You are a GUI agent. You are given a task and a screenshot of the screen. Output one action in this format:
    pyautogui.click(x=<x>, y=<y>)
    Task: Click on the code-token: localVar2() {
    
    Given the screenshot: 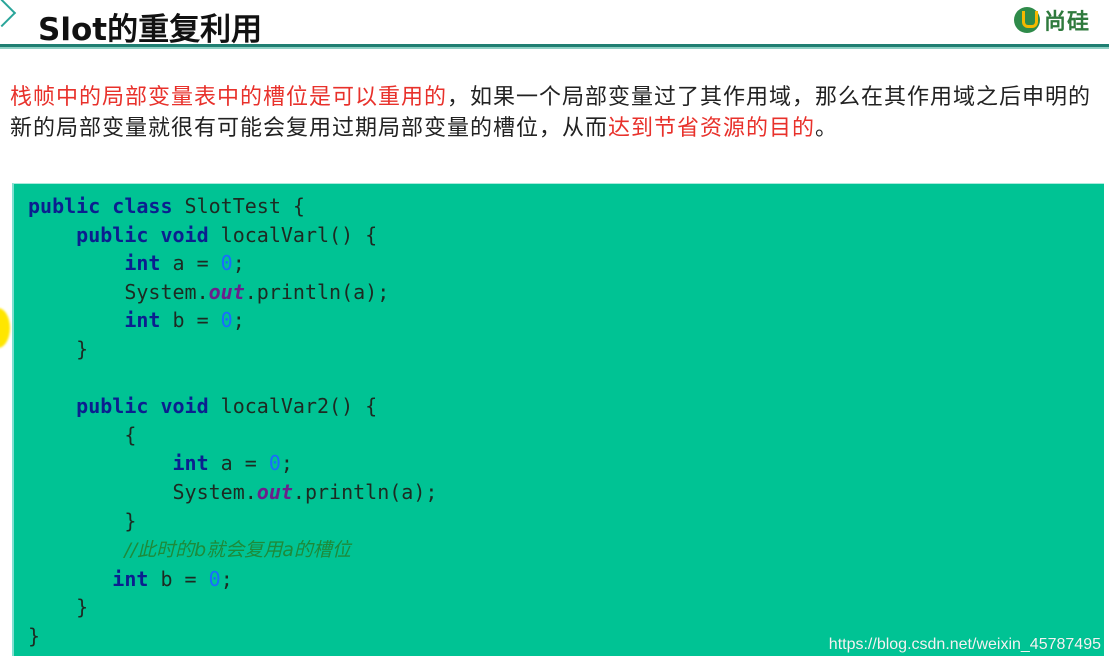 What is the action you would take?
    pyautogui.click(x=299, y=406)
    